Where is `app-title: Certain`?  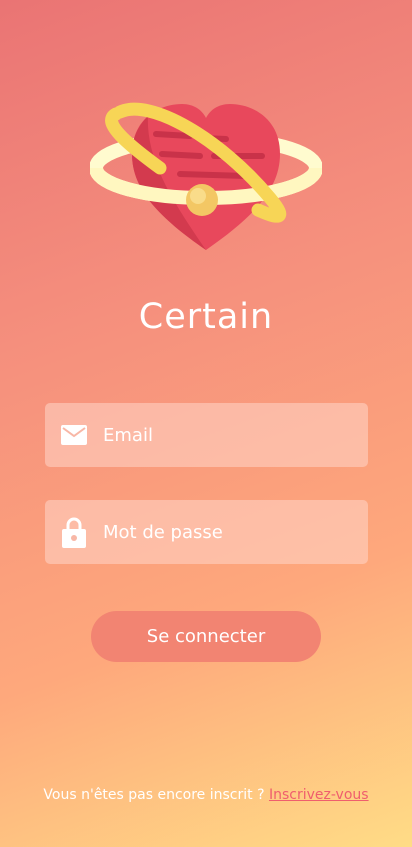 app-title: Certain is located at coordinates (206, 317).